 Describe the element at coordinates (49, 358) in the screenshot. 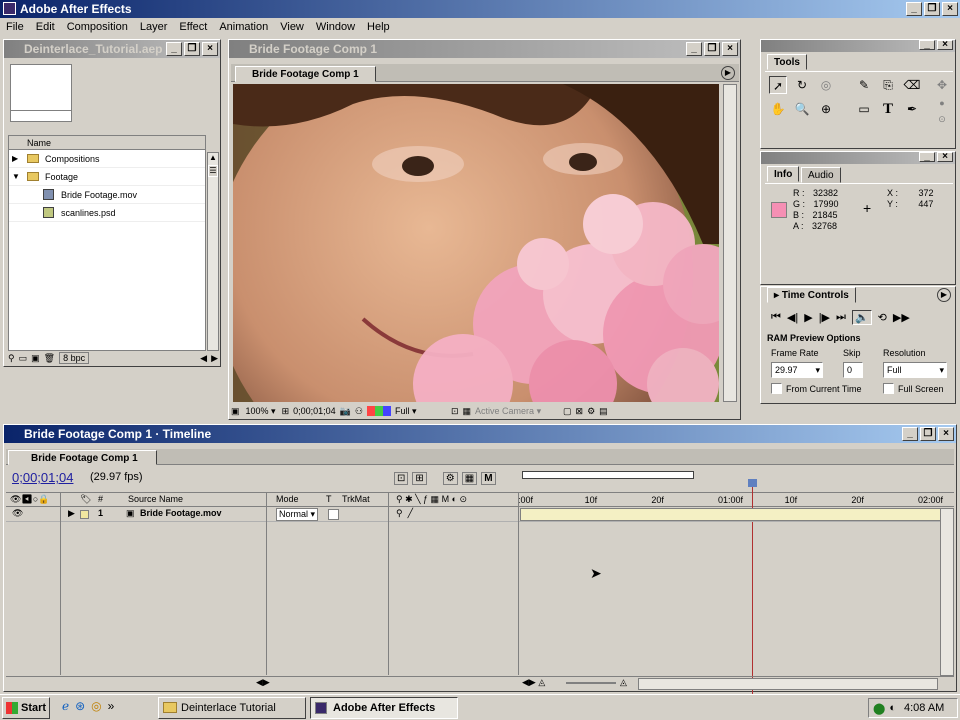

I see `trash-icon: 🗑` at that location.